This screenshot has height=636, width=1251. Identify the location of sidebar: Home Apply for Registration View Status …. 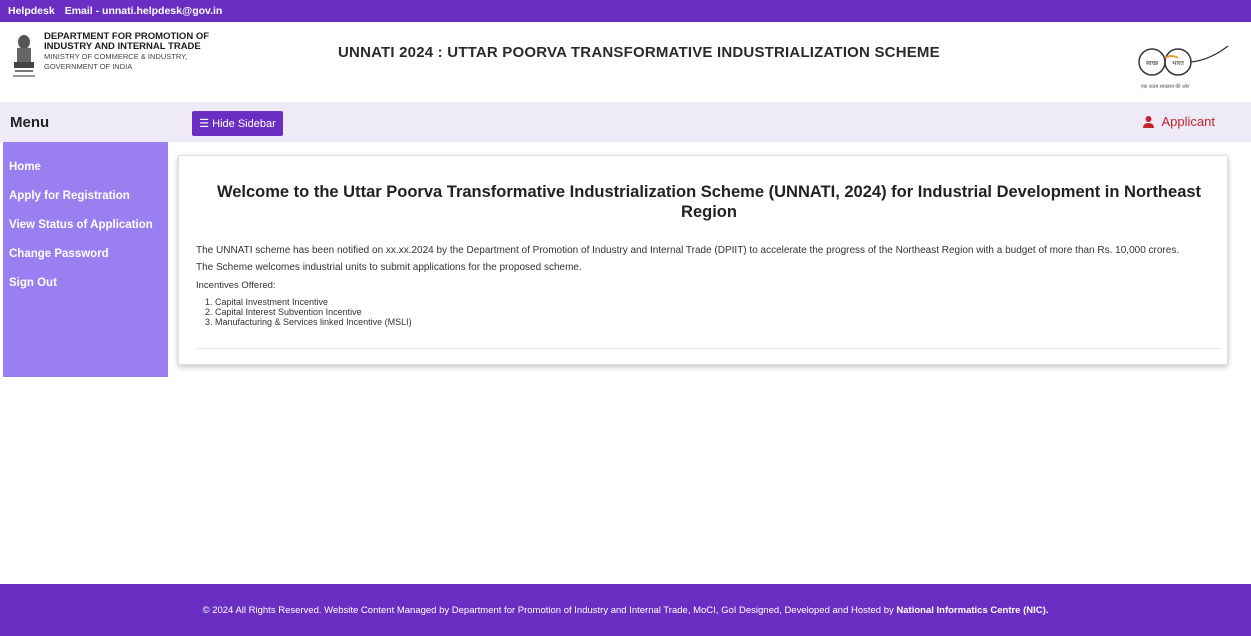
(85, 259).